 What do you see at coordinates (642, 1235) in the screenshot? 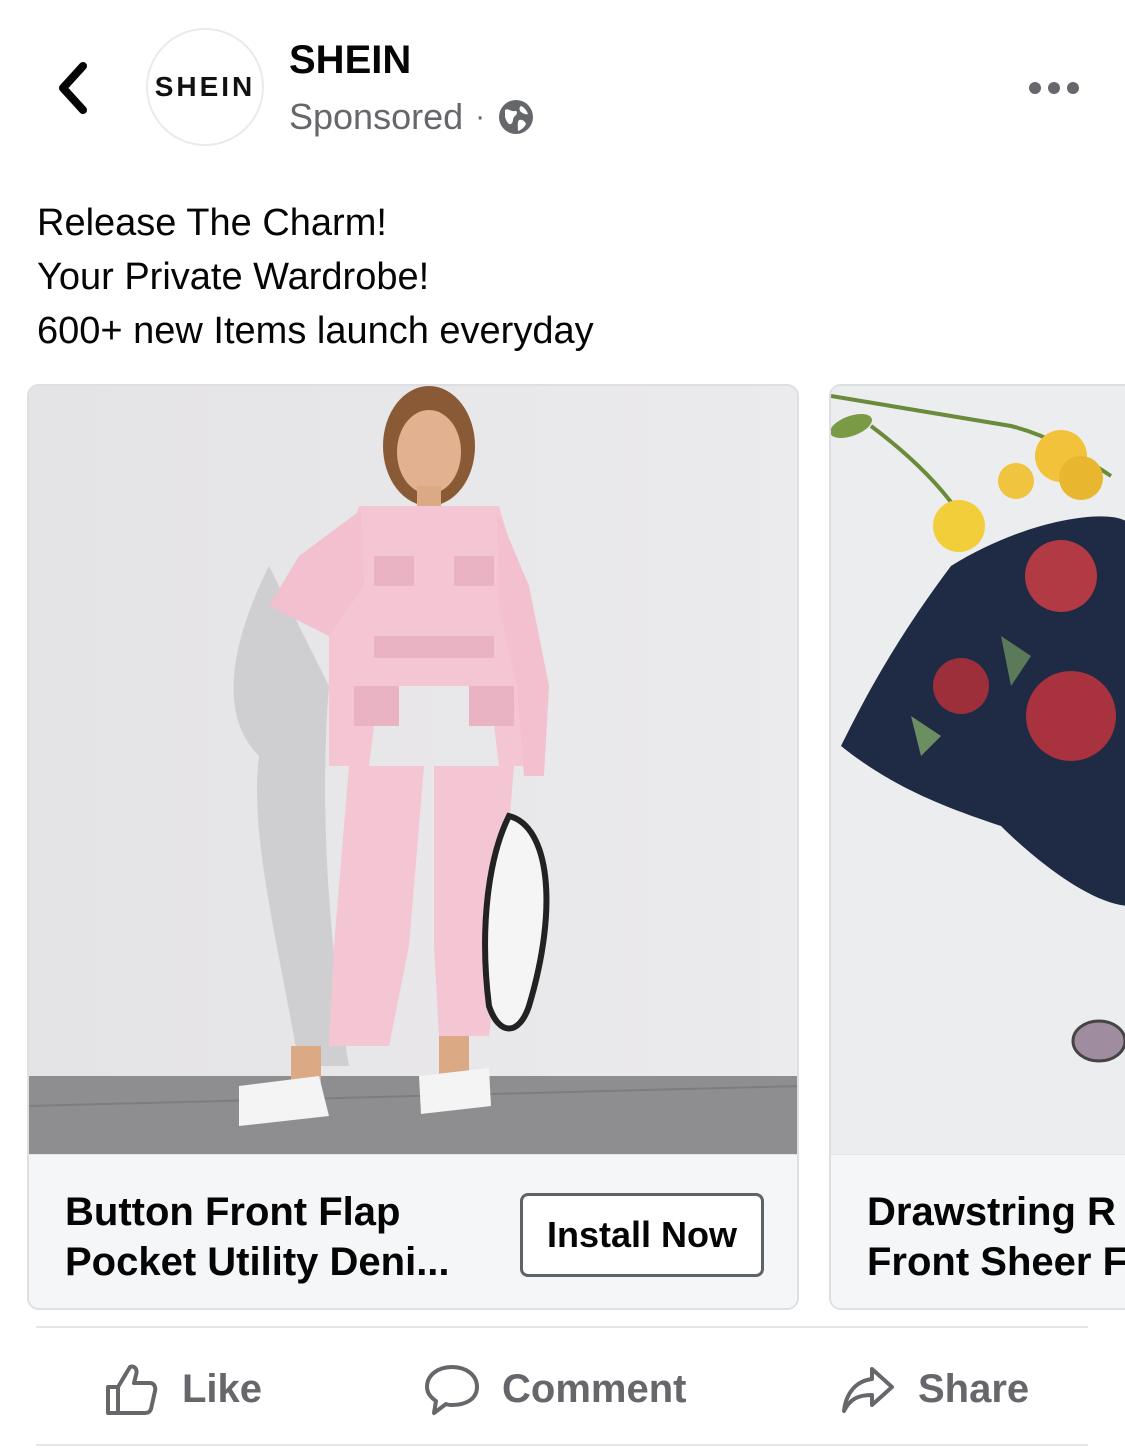
I see `install-now-button: Install Now` at bounding box center [642, 1235].